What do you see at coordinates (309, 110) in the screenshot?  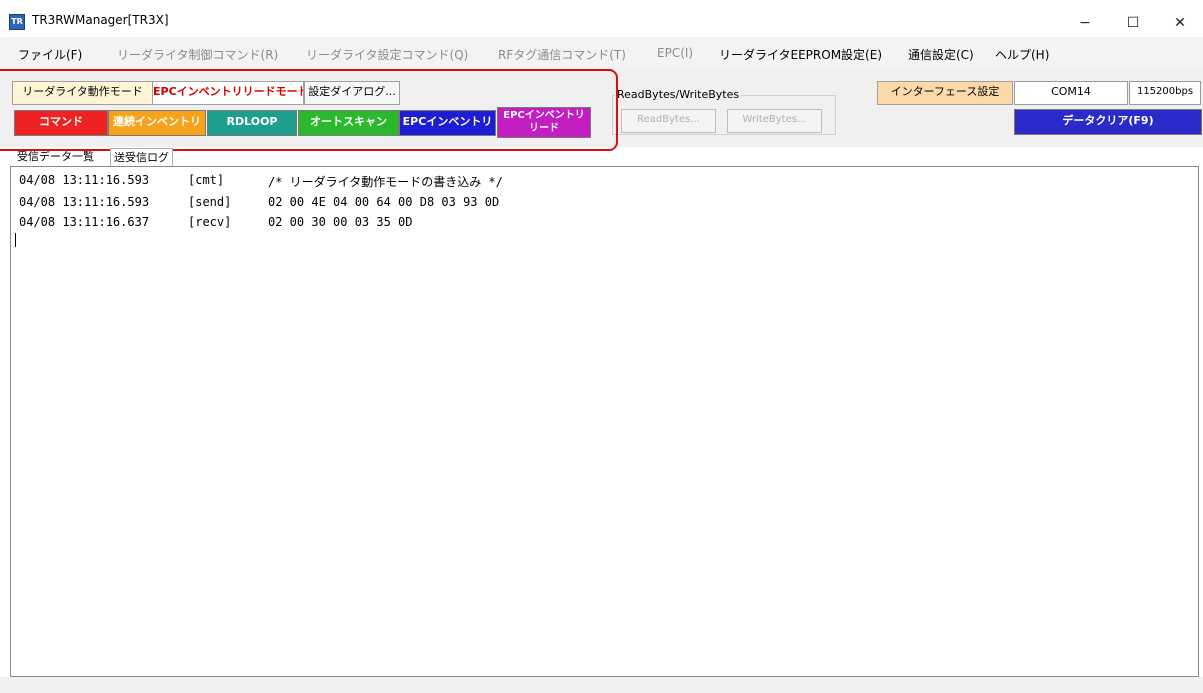 I see `highlight-annotation` at bounding box center [309, 110].